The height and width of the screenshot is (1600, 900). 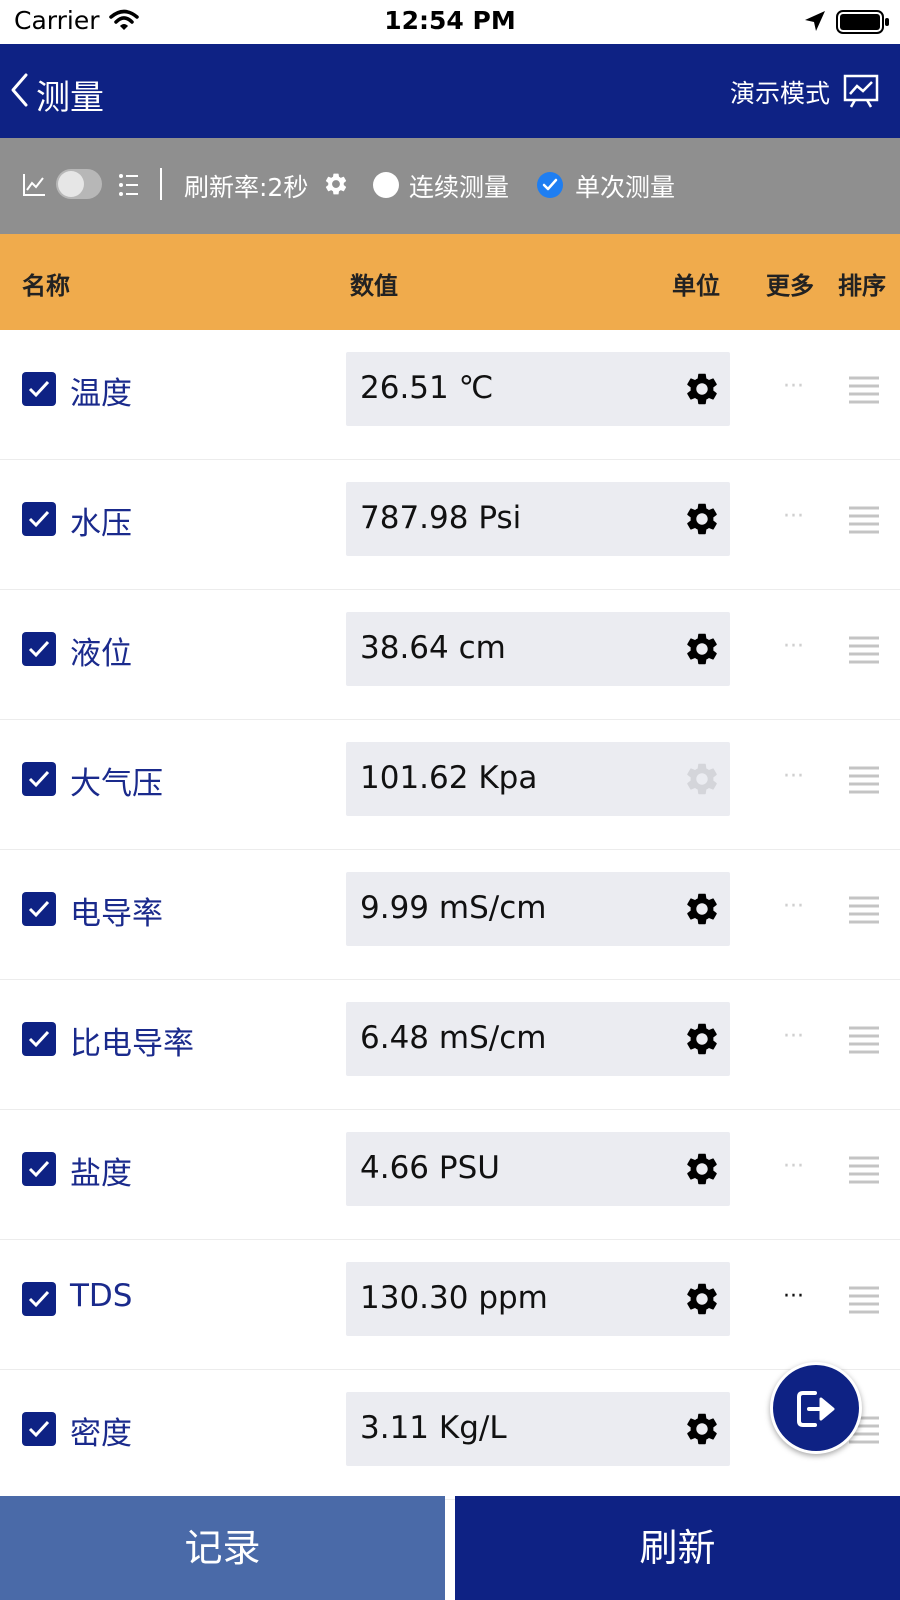 I want to click on table-row: 电导率 9.99 mS/cm ···, so click(x=450, y=915).